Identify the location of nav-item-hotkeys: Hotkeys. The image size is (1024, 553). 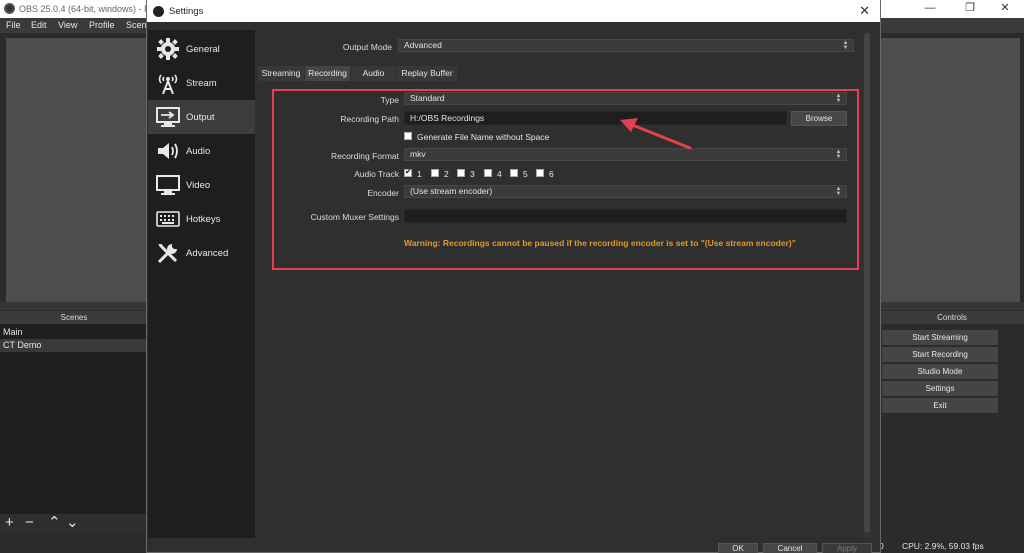
(201, 219).